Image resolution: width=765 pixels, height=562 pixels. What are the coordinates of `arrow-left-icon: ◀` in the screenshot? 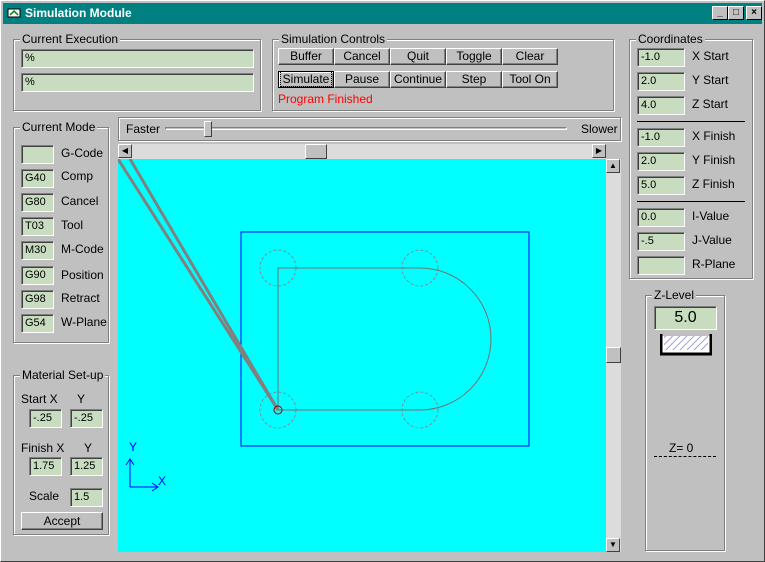 It's located at (125, 150).